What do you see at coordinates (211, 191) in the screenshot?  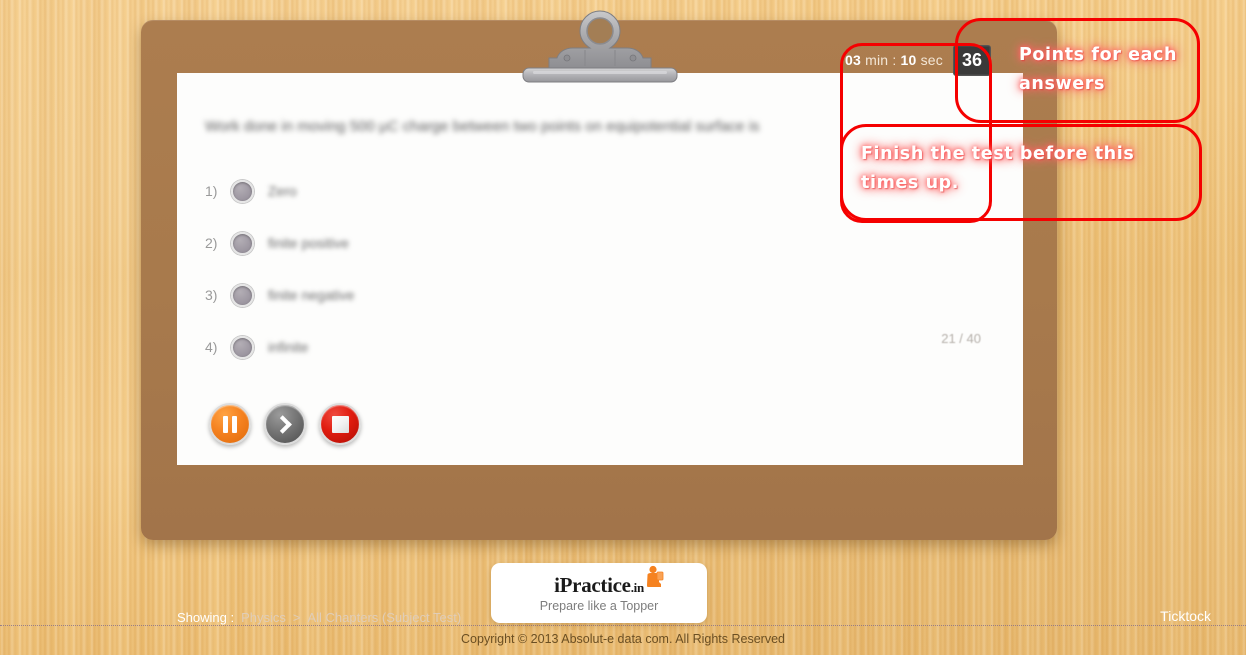 I see `option-number: 1)` at bounding box center [211, 191].